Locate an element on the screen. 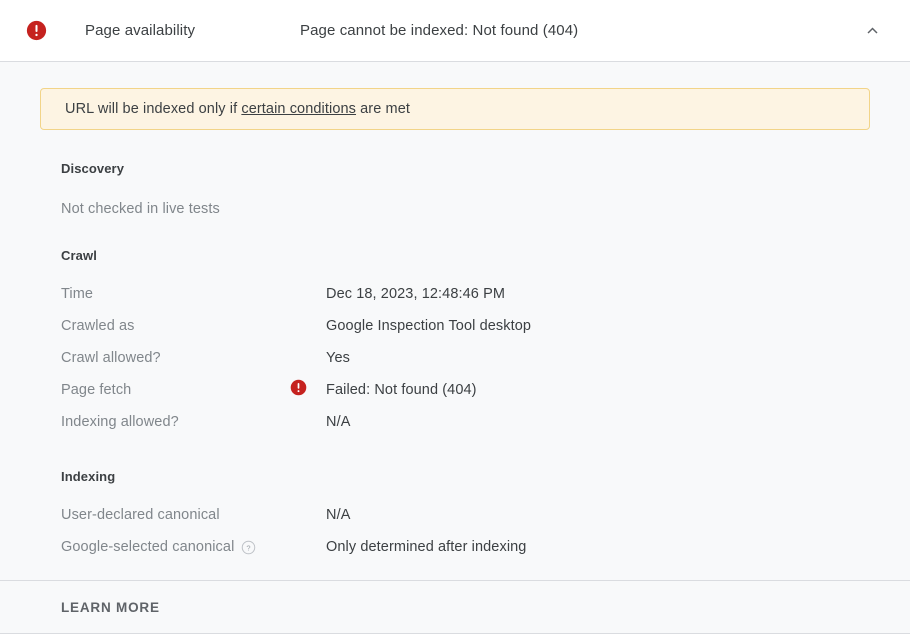  row-label: Google-selected canonical ? is located at coordinates (175, 547).